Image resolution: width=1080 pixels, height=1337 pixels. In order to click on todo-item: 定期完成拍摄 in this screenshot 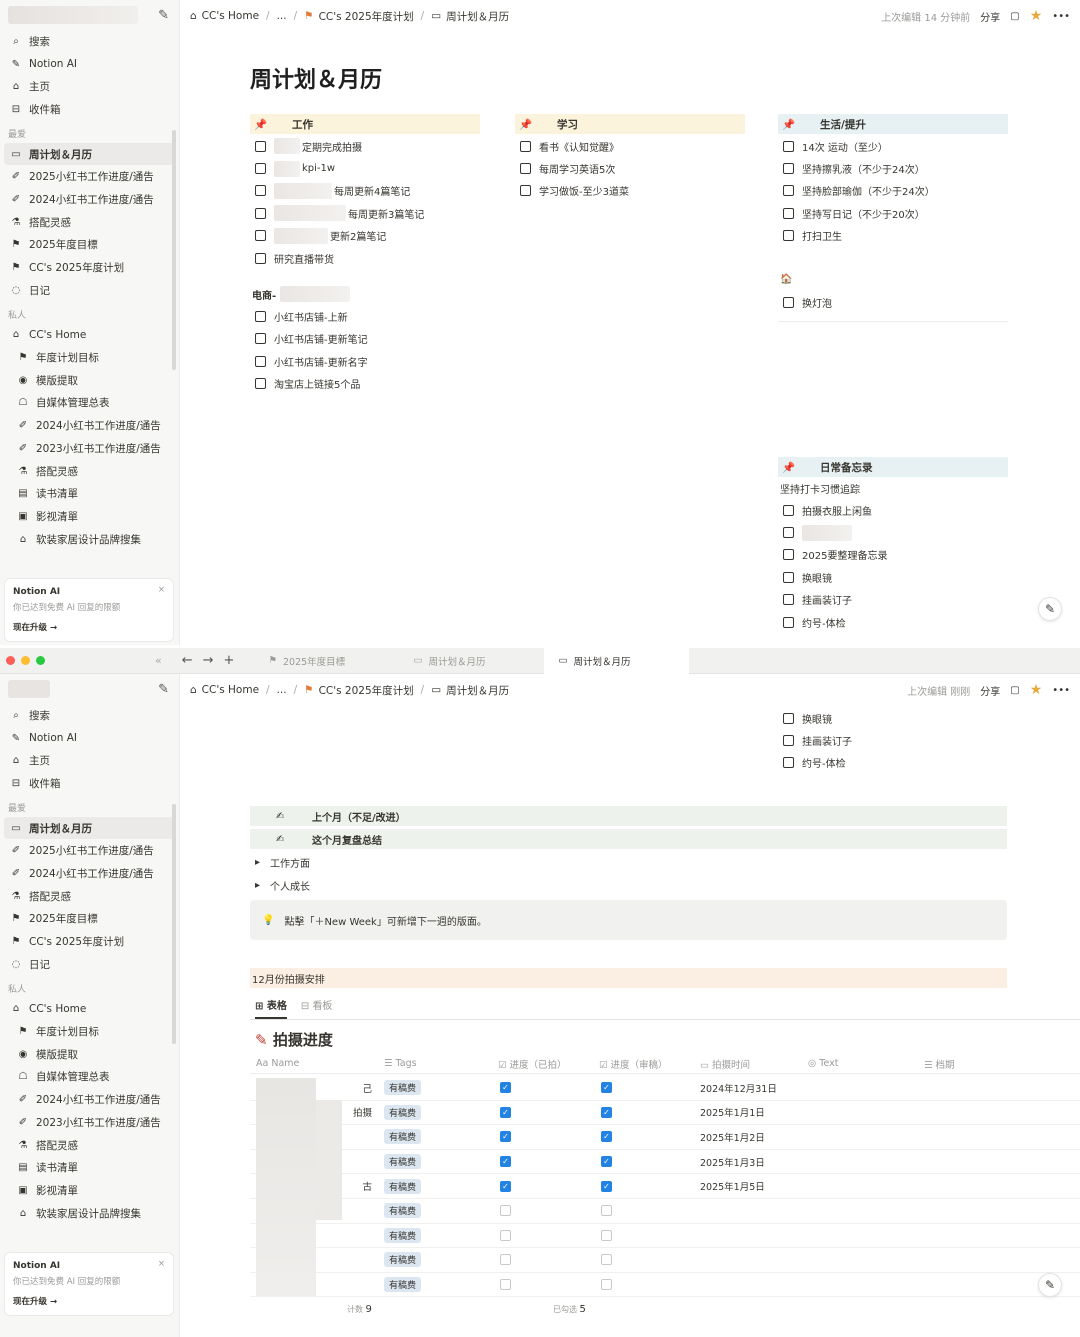, I will do `click(365, 146)`.